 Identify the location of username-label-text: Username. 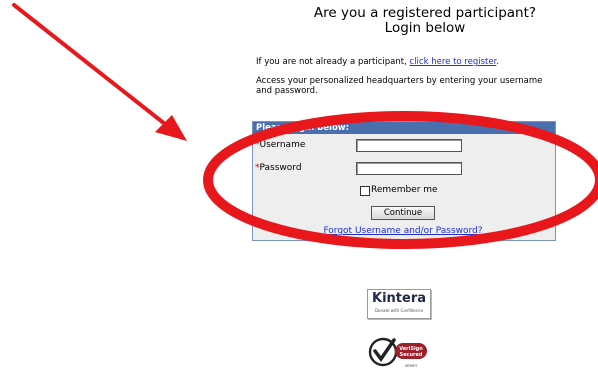
(282, 145).